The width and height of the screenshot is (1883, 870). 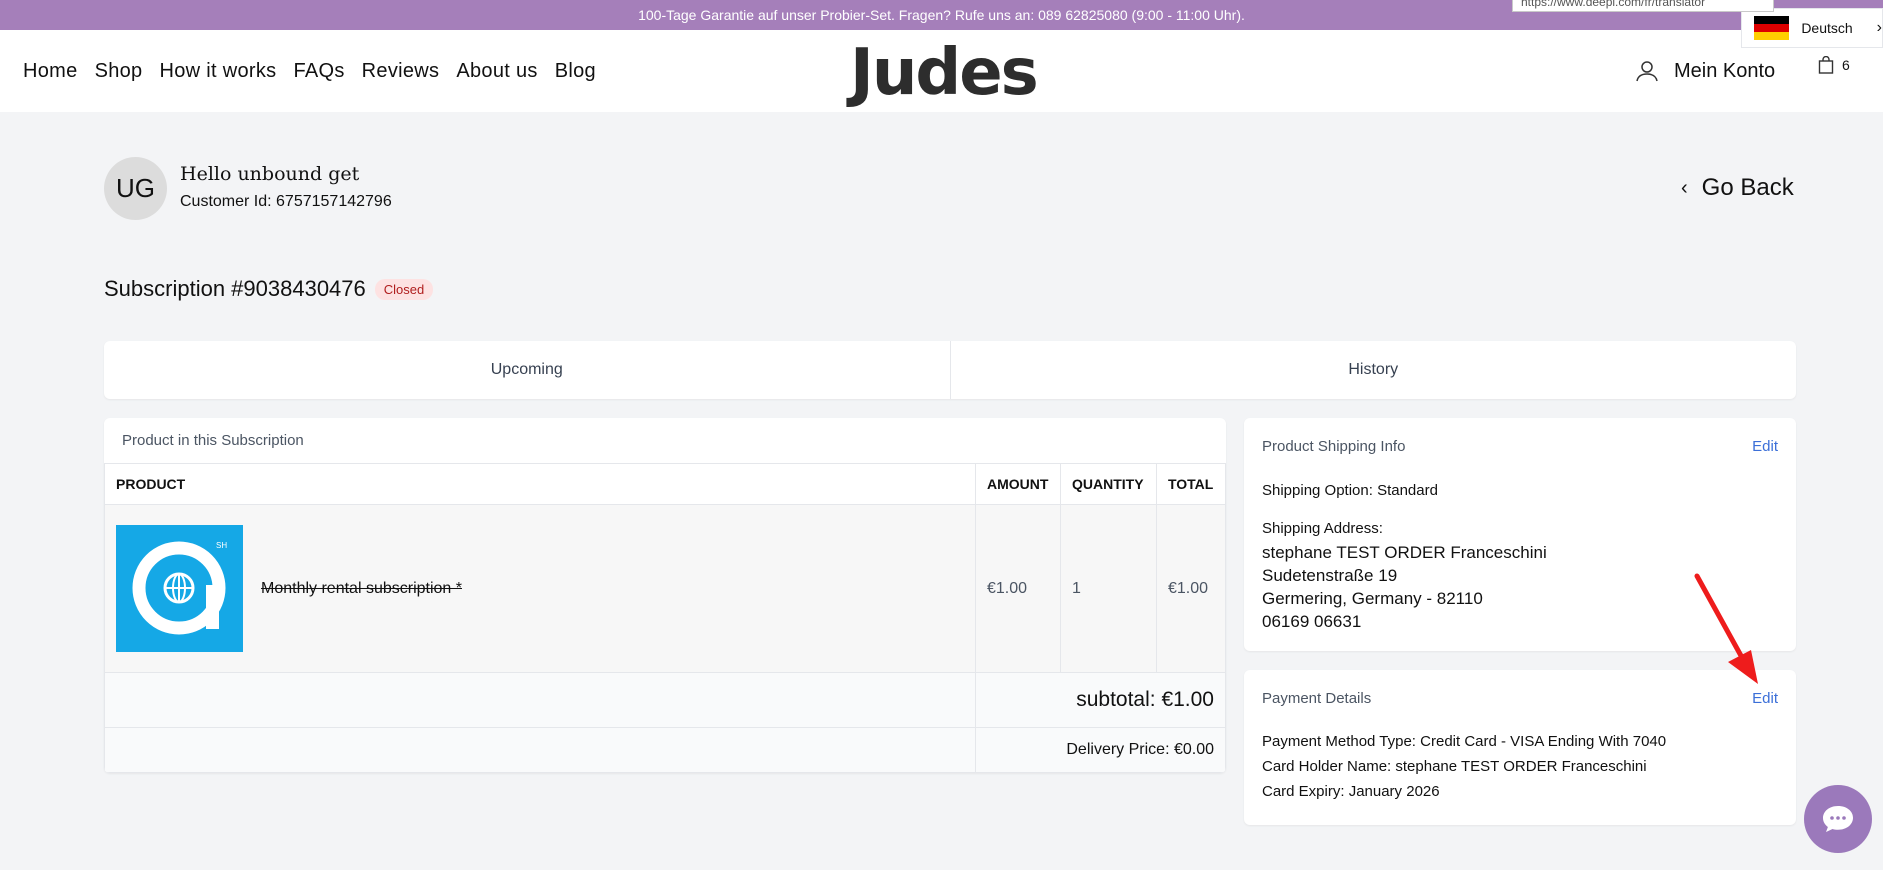 What do you see at coordinates (1404, 552) in the screenshot?
I see `address-line: stephane TEST ORDER Franceschini` at bounding box center [1404, 552].